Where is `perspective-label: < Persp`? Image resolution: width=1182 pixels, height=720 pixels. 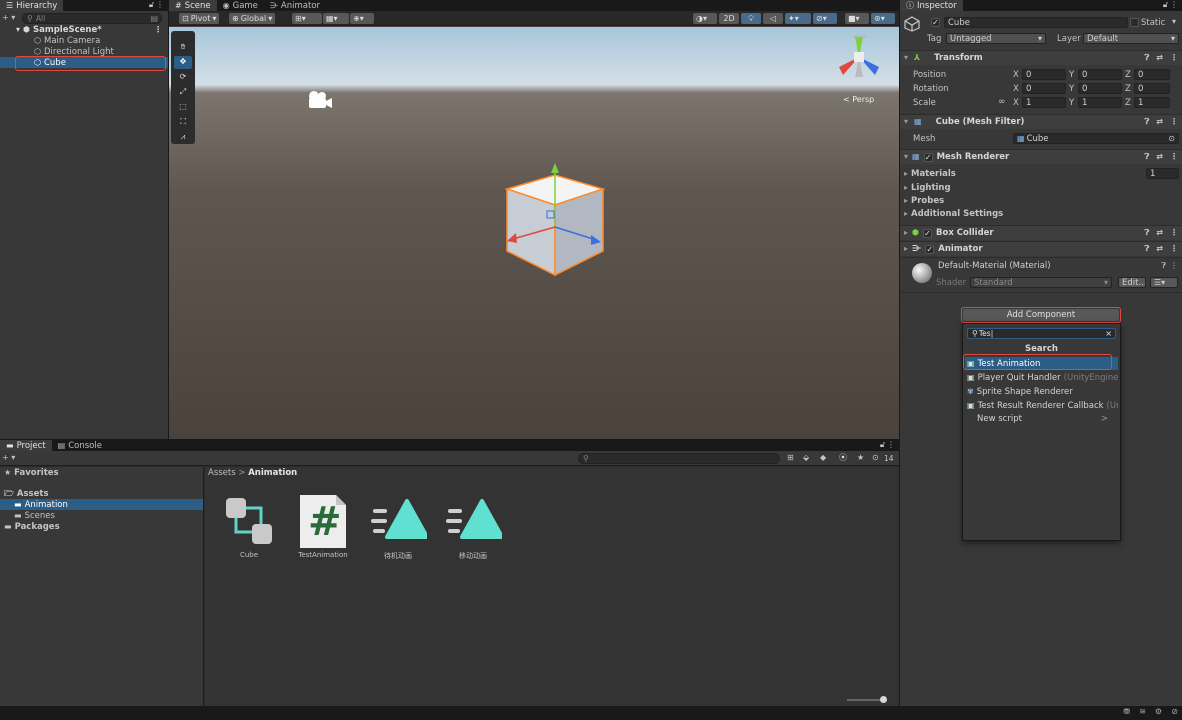
perspective-label: < Persp is located at coordinates (858, 99).